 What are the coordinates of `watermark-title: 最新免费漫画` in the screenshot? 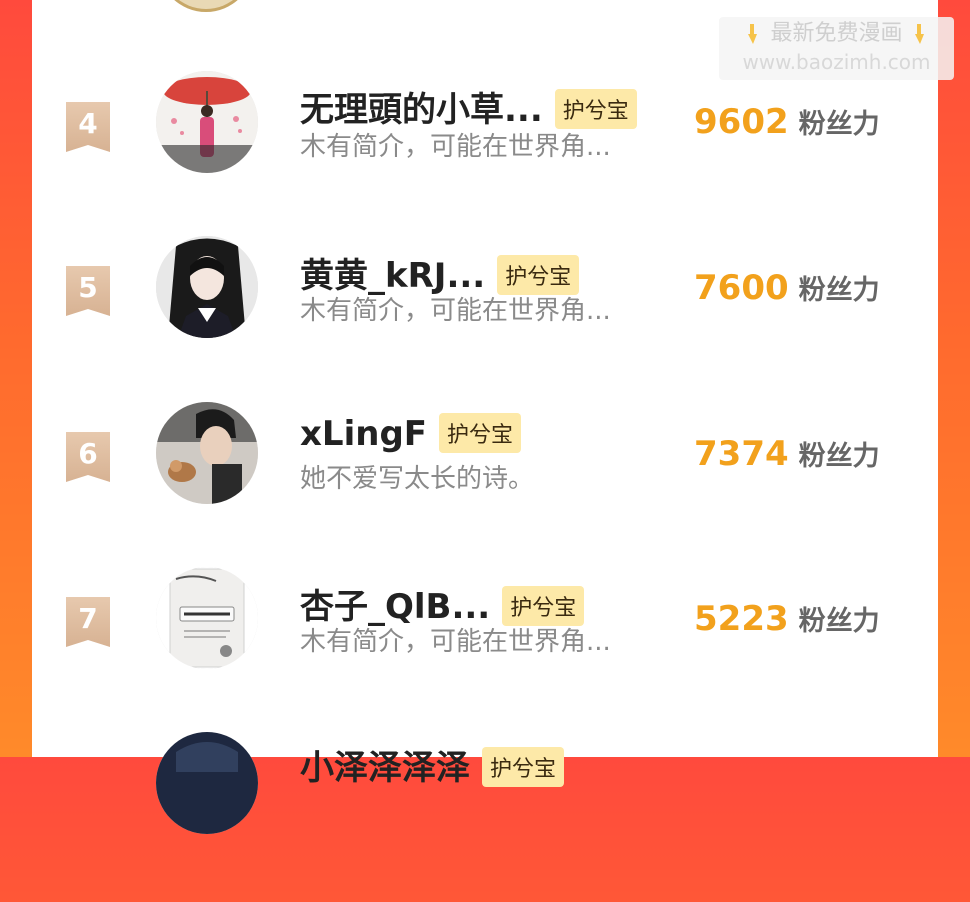 It's located at (836, 34).